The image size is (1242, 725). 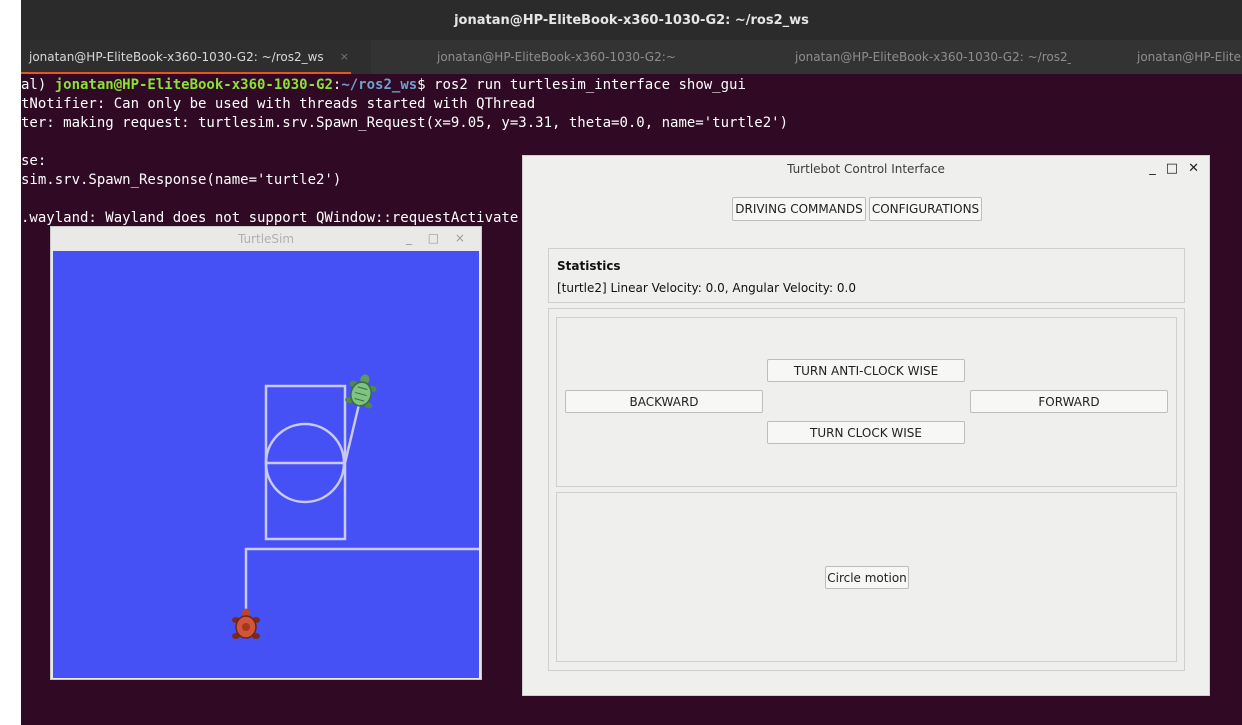 I want to click on terminal-line: sim.srv.Spawn_Response(name='turtle2'), so click(x=181, y=180).